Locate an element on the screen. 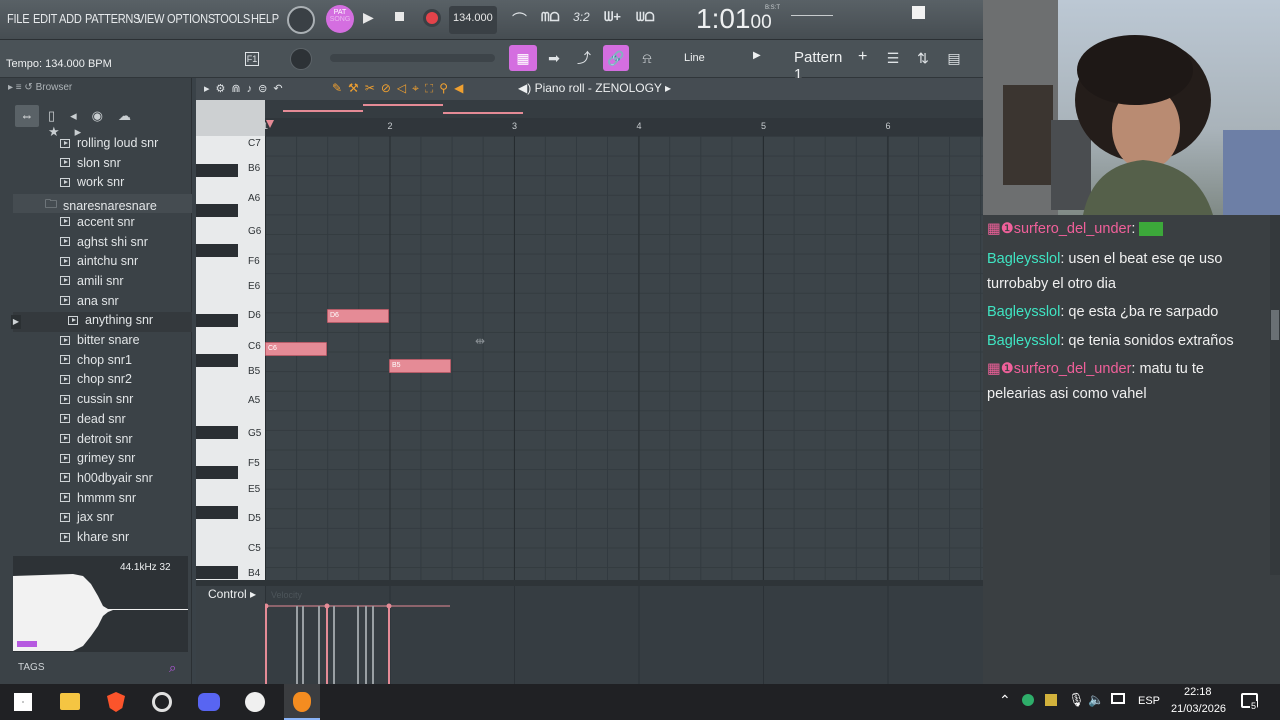 The height and width of the screenshot is (720, 1280). file-explorer-icon is located at coordinates (70, 701).